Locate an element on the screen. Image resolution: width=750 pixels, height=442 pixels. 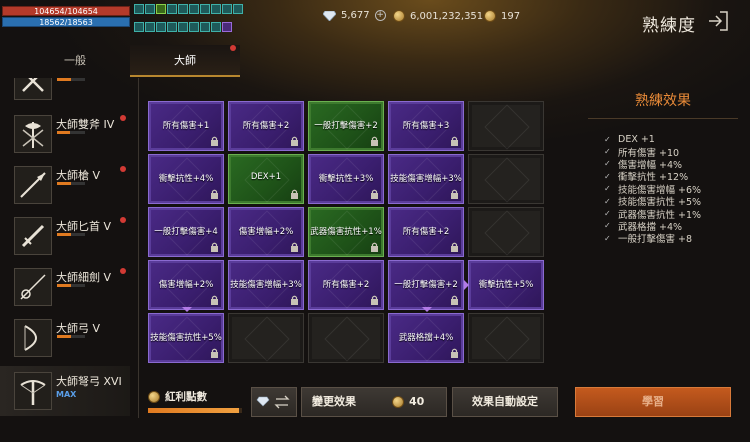
mastery-node: 衝擊抗性+5% is located at coordinates (506, 285).